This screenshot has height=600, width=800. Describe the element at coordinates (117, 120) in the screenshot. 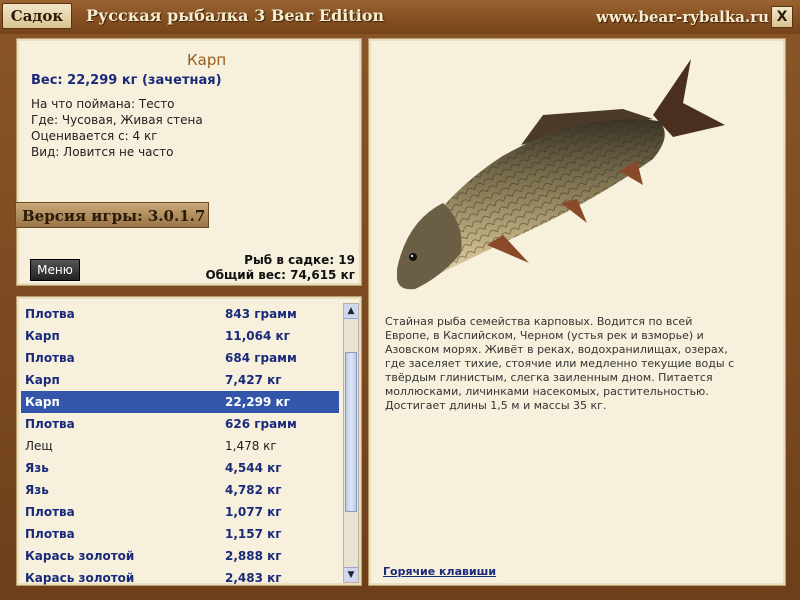

I see `location-info: Где: Чусовая, Живая стена` at that location.